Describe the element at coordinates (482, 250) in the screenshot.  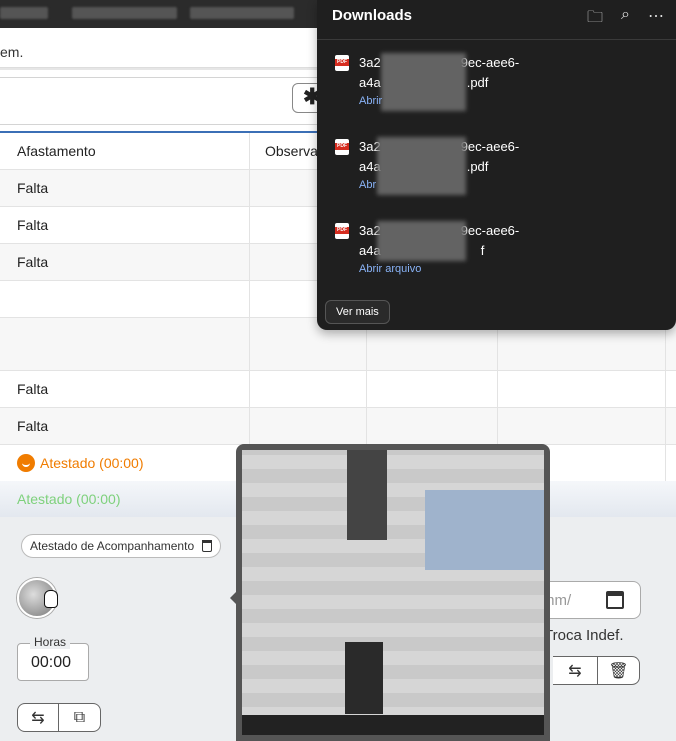
I see `file-name-part: f` at that location.